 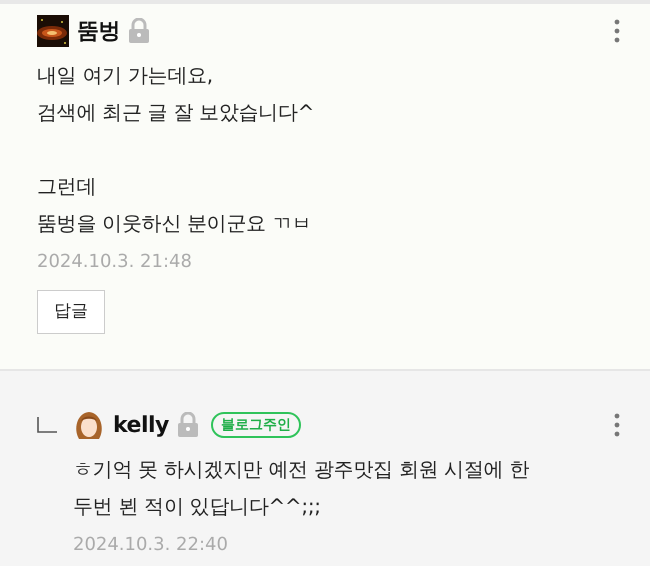 I want to click on author-name: kelly, so click(x=141, y=426).